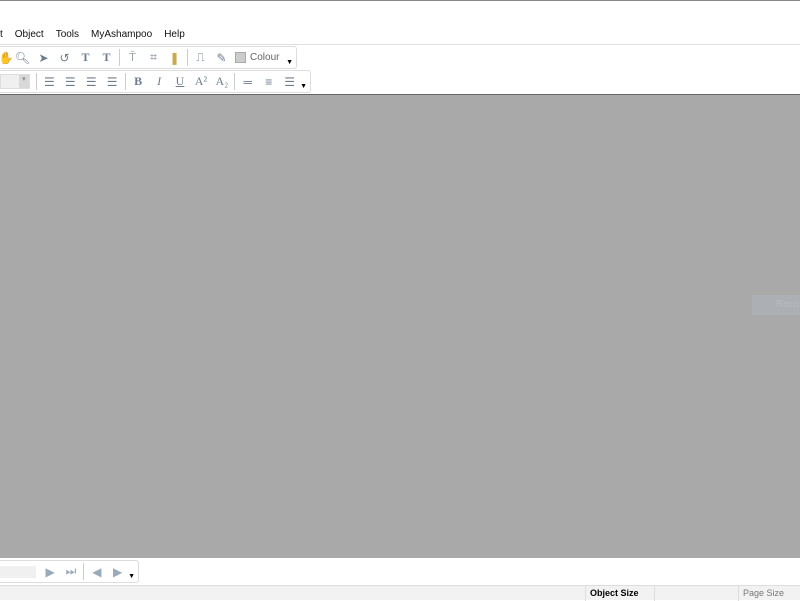  Describe the element at coordinates (29, 34) in the screenshot. I see `menu-object: Object` at that location.